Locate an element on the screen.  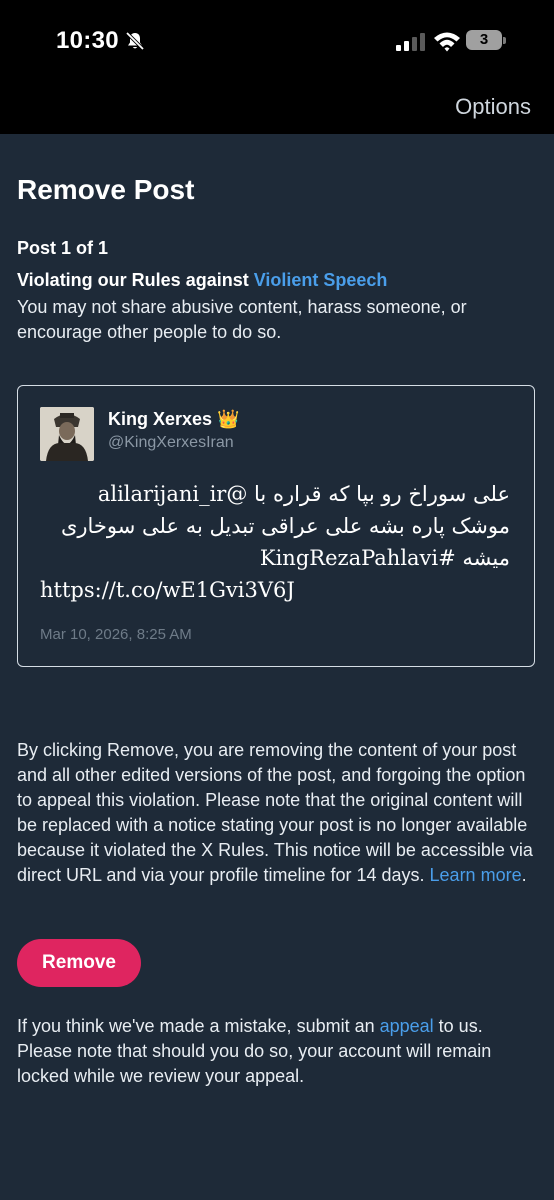
battery-icon: 3 is located at coordinates (487, 41).